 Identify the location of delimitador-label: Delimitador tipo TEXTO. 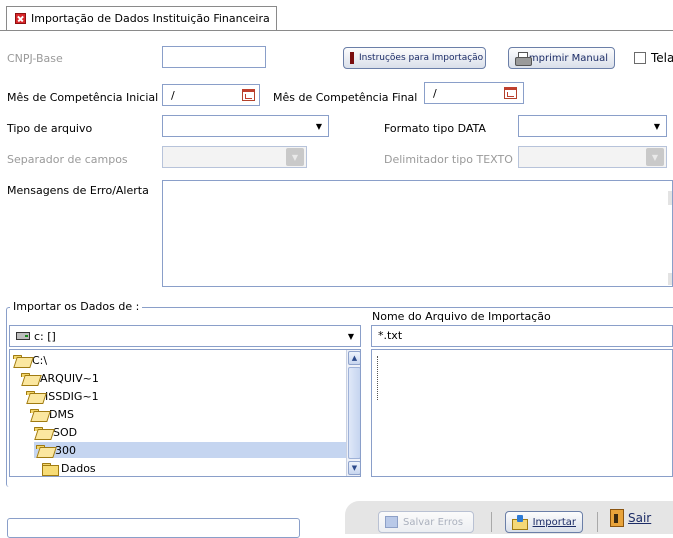
(448, 159).